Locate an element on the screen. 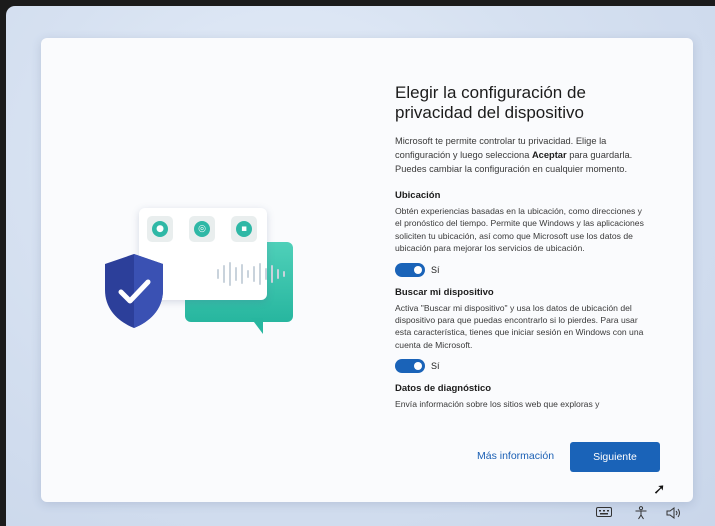 Image resolution: width=715 pixels, height=526 pixels. setting-heading: Datos de diagnóstico is located at coordinates (443, 389).